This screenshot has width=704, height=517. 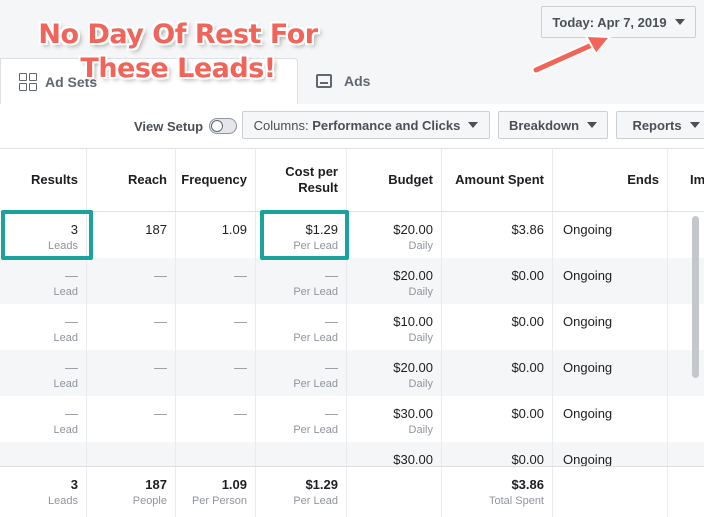 I want to click on reports-button: Reports, so click(x=660, y=125).